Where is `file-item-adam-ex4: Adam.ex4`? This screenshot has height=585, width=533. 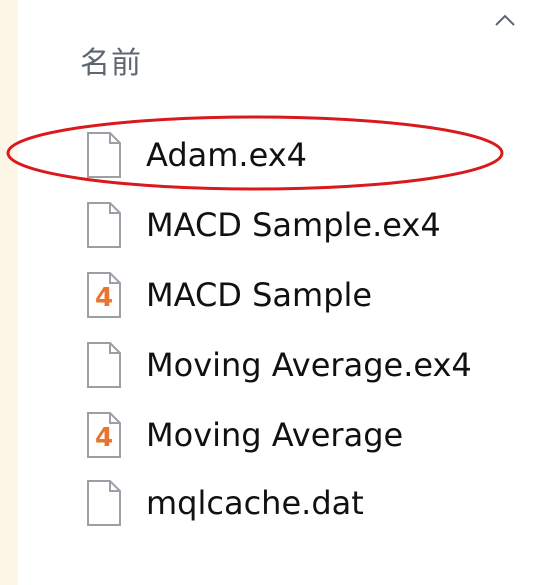 file-item-adam-ex4: Adam.ex4 is located at coordinates (195, 155).